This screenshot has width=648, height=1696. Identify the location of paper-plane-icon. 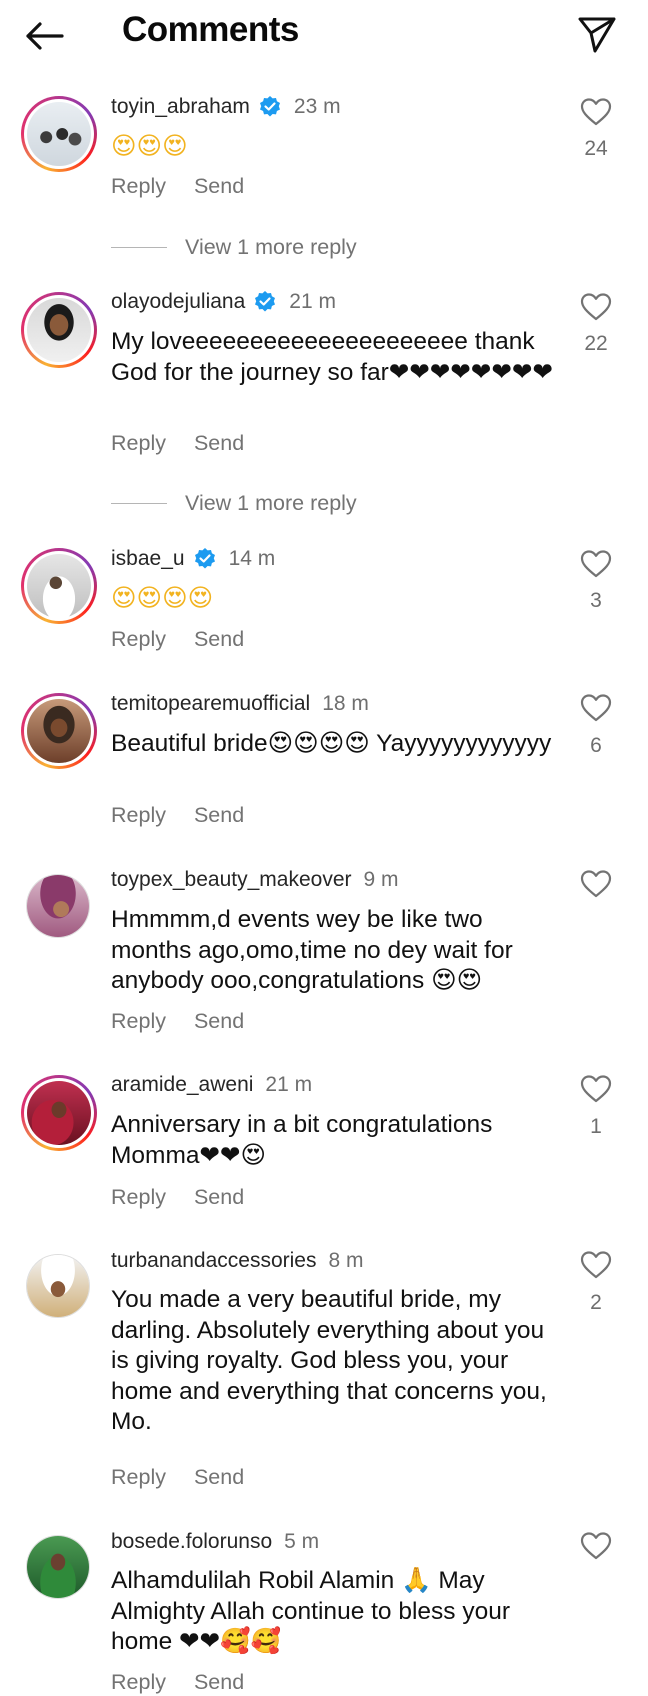
(597, 35).